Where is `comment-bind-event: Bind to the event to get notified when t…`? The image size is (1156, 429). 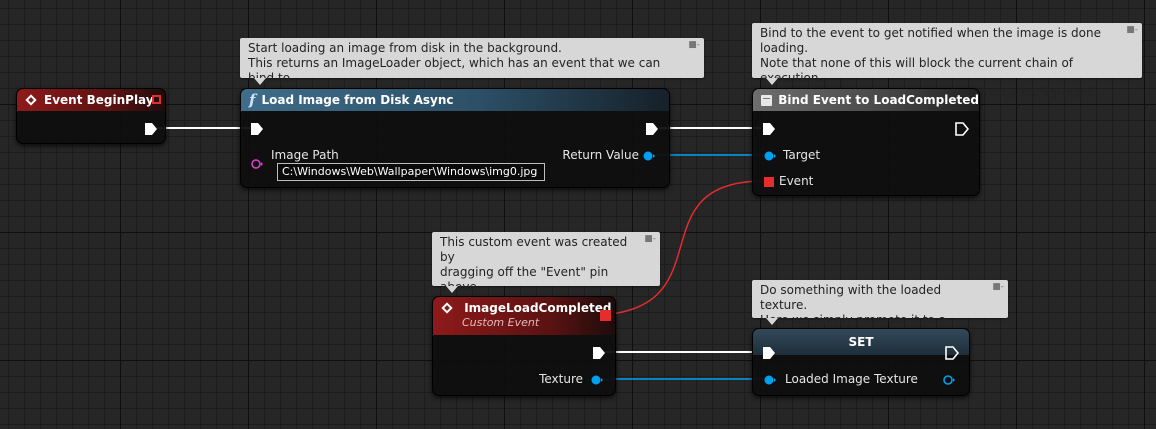
comment-bind-event: Bind to the event to get notified when t… is located at coordinates (947, 69).